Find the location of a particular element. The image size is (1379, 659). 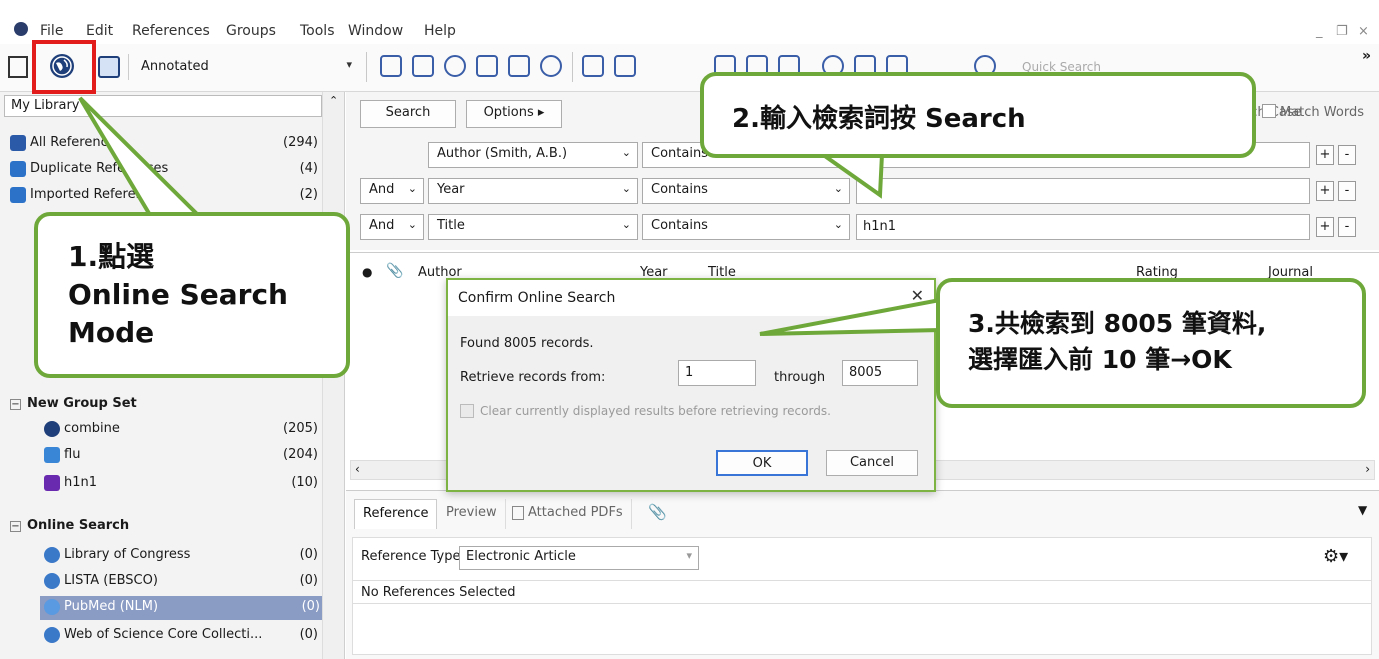

bool-dropdown-3: And ⌄ is located at coordinates (392, 227).